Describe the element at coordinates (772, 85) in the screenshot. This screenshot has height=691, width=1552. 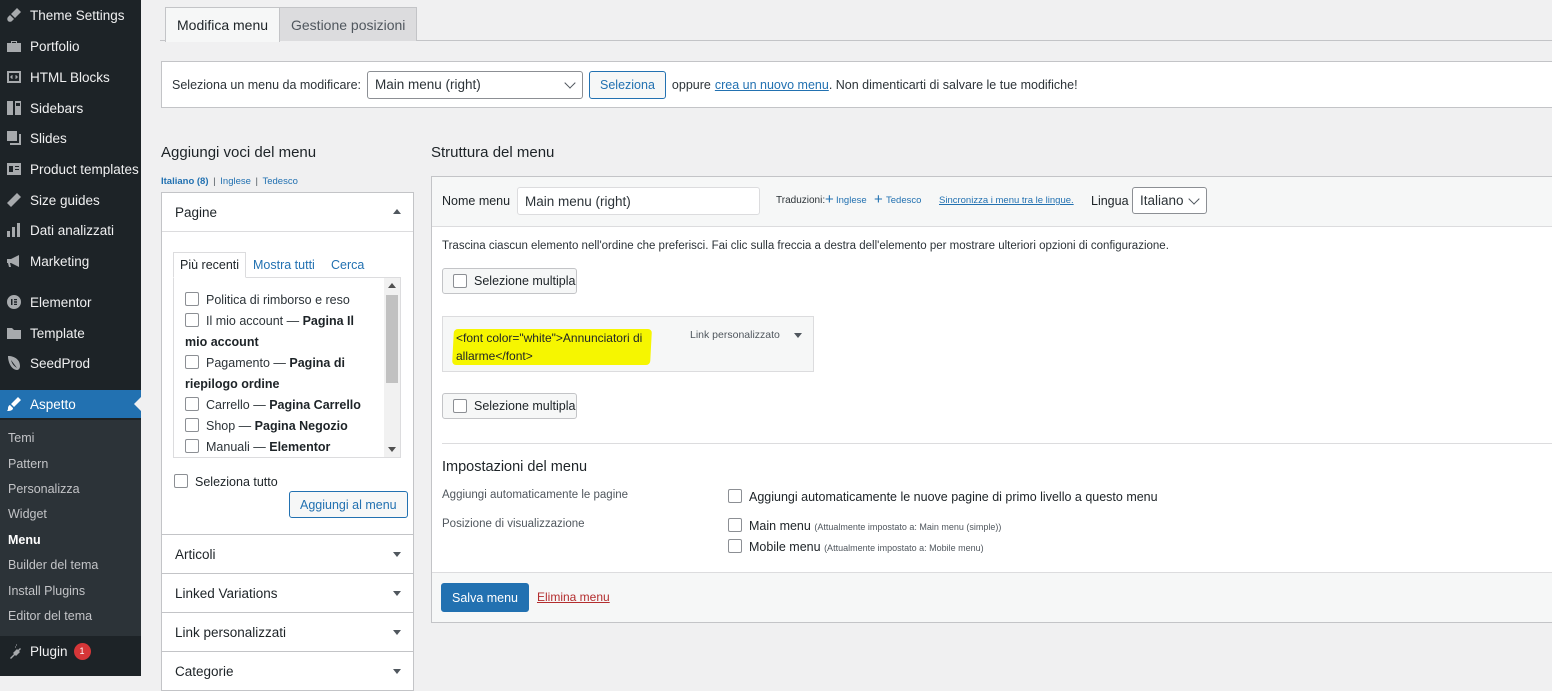
I see `create-new-menu-link: crea un nuovo menu` at that location.